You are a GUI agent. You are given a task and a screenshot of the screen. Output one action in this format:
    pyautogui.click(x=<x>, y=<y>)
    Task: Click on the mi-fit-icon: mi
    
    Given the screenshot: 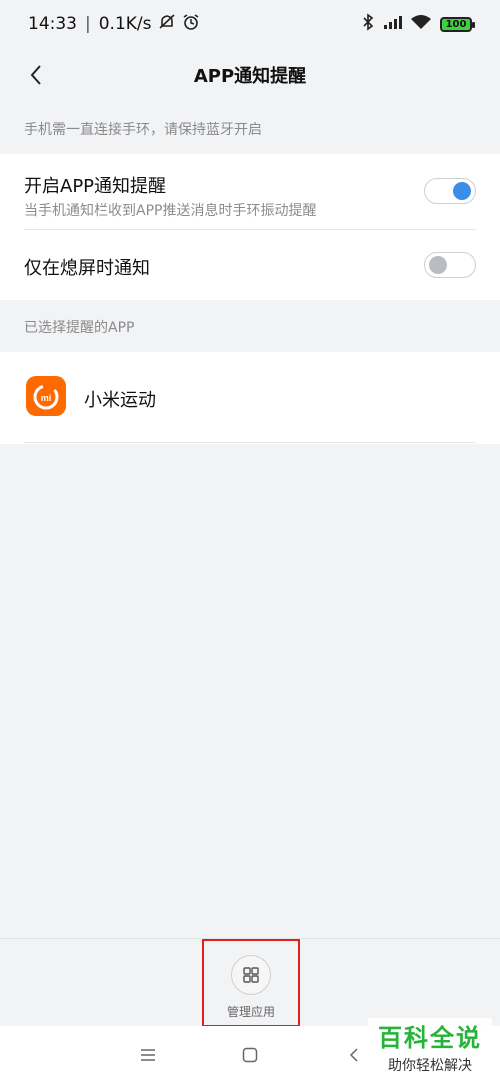 What is the action you would take?
    pyautogui.click(x=46, y=396)
    